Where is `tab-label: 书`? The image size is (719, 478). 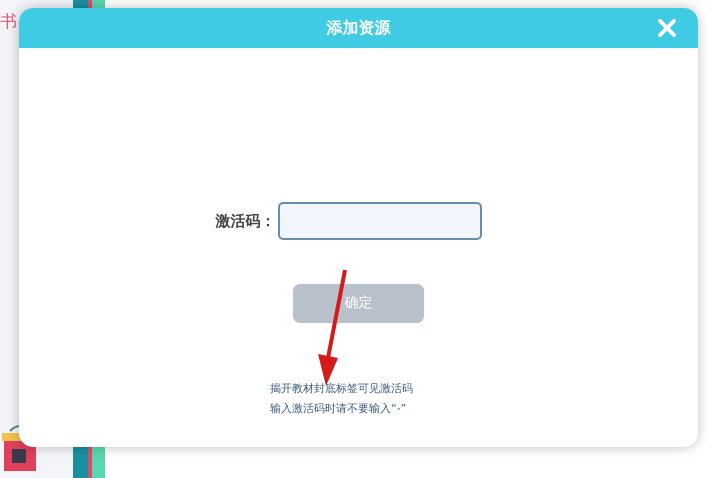
tab-label: 书 is located at coordinates (8, 22).